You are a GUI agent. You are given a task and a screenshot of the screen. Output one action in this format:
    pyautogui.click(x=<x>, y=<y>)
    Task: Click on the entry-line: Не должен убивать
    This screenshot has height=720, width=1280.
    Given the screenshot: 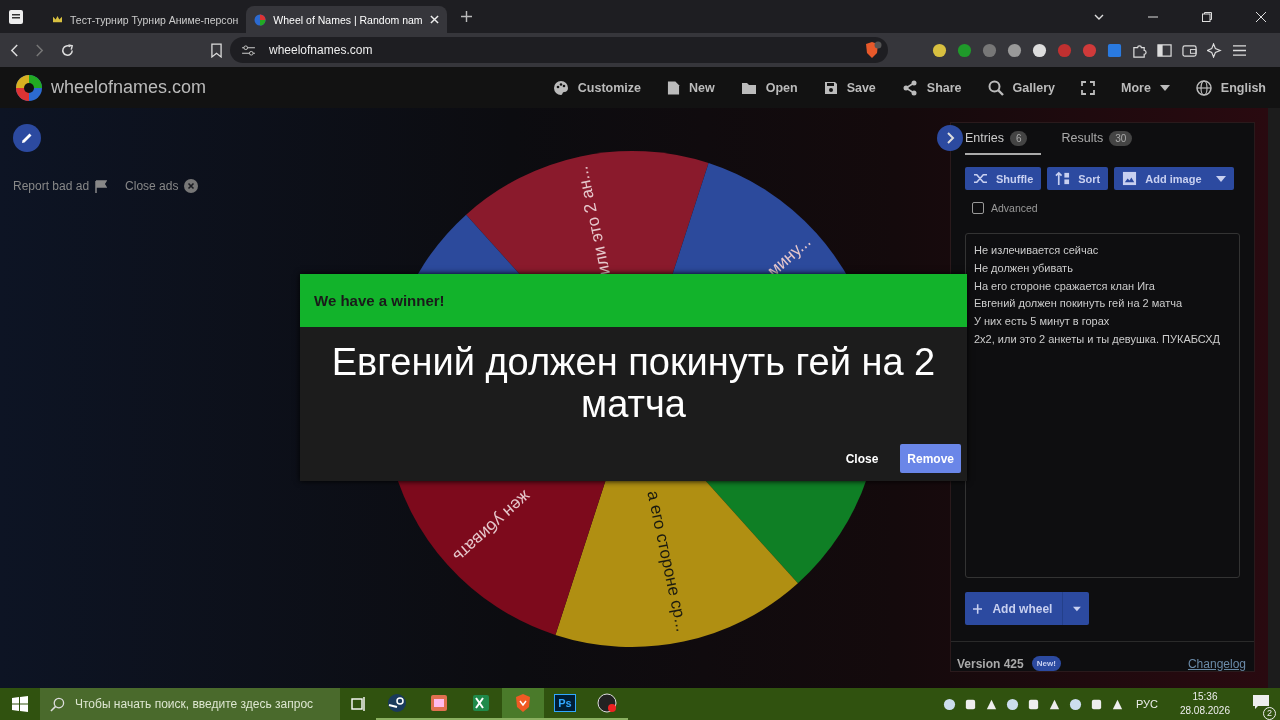 What is the action you would take?
    pyautogui.click(x=1024, y=268)
    